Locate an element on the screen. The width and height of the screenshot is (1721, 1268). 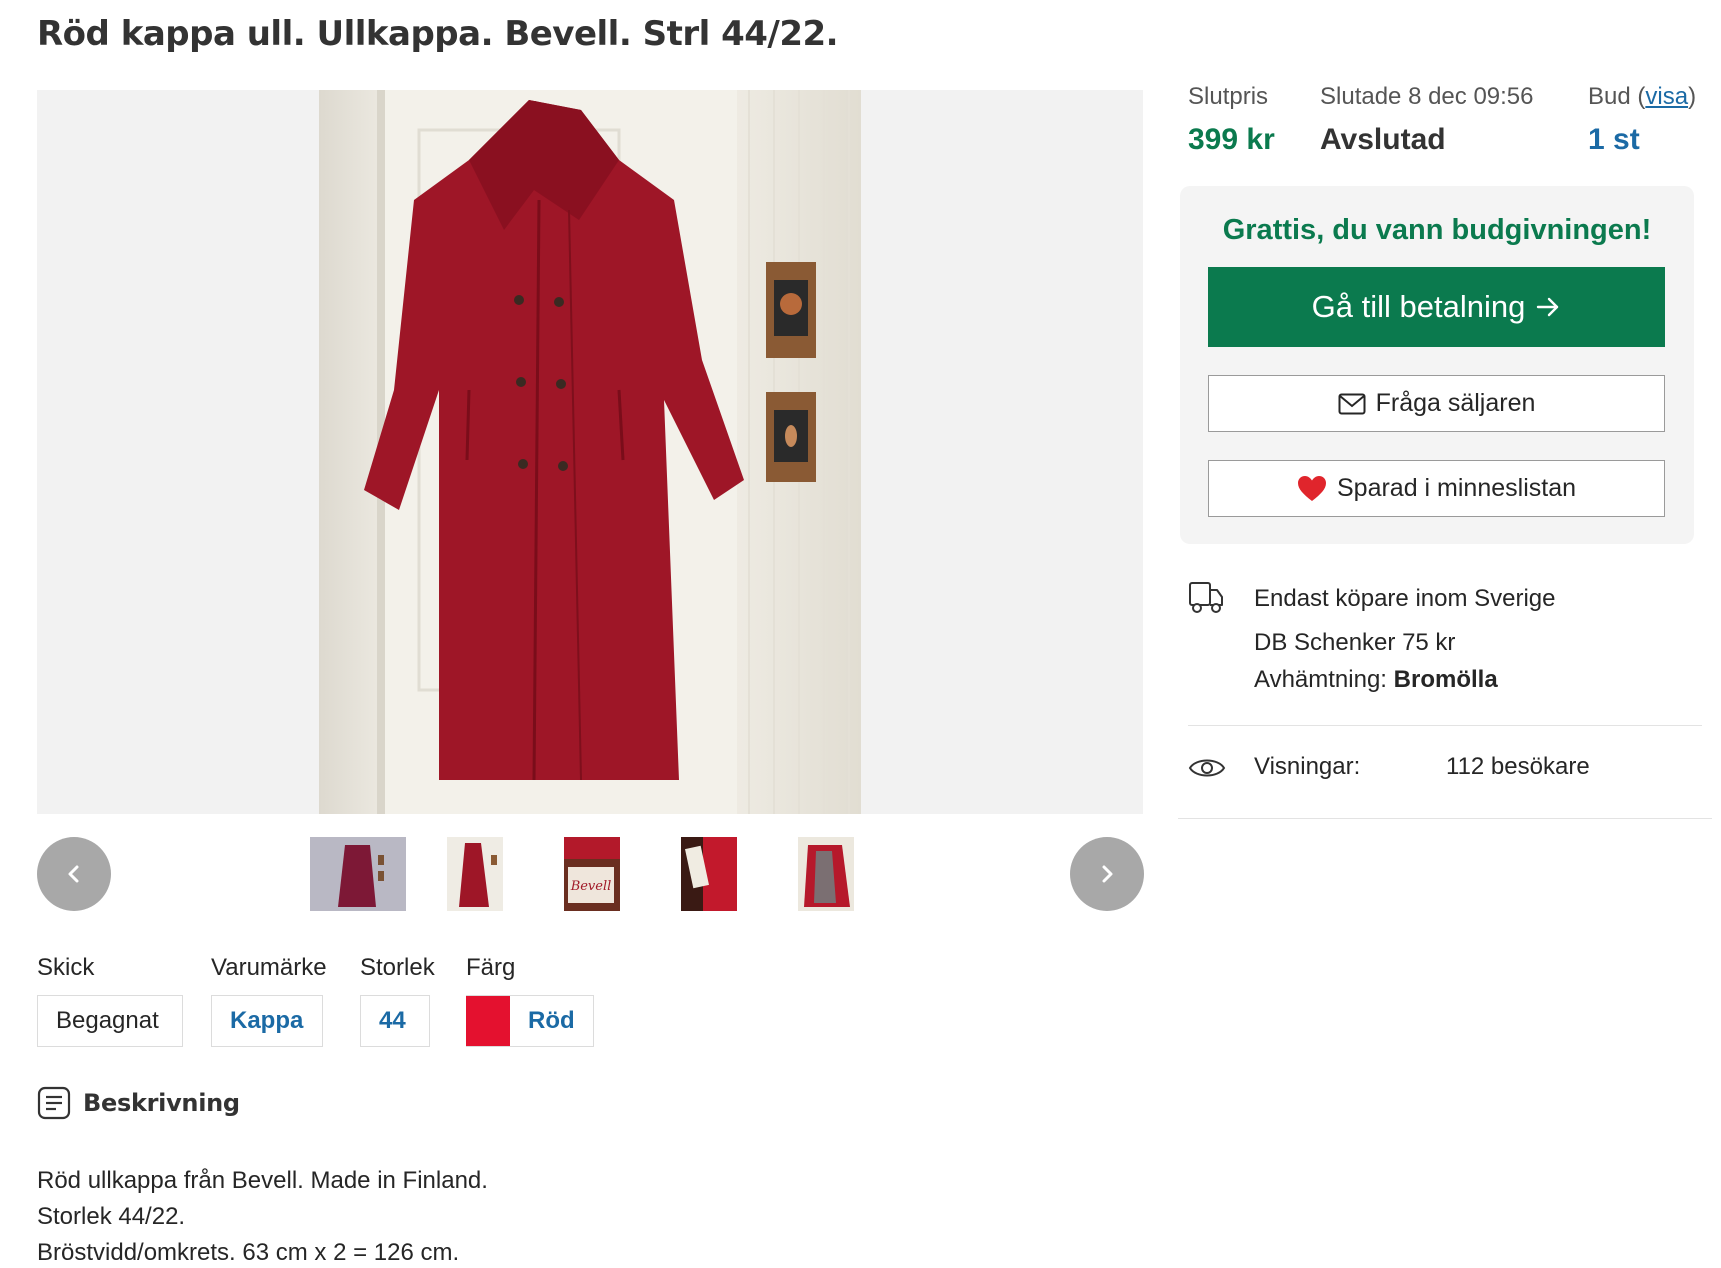
go-to-payment-button: Gå till betalning is located at coordinates (1436, 307).